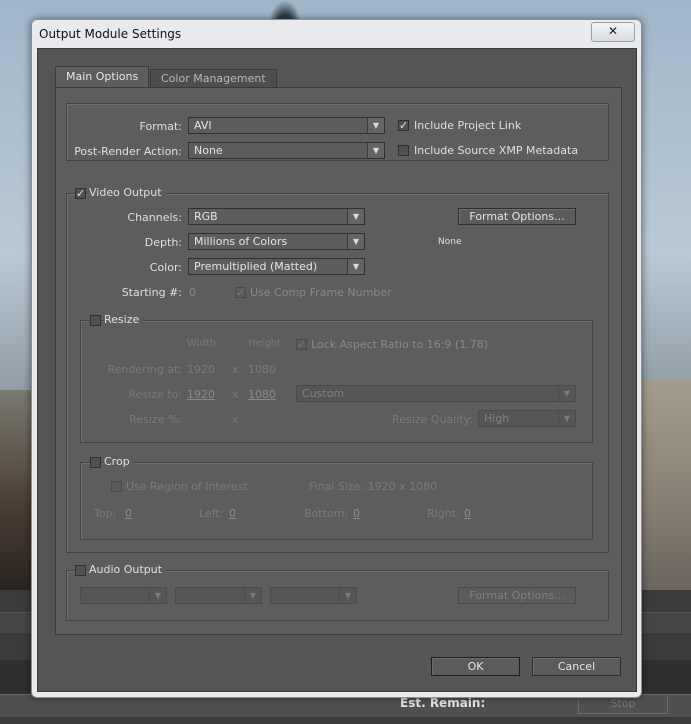 This screenshot has width=691, height=724. I want to click on audio-output-label: Audio Output, so click(127, 569).